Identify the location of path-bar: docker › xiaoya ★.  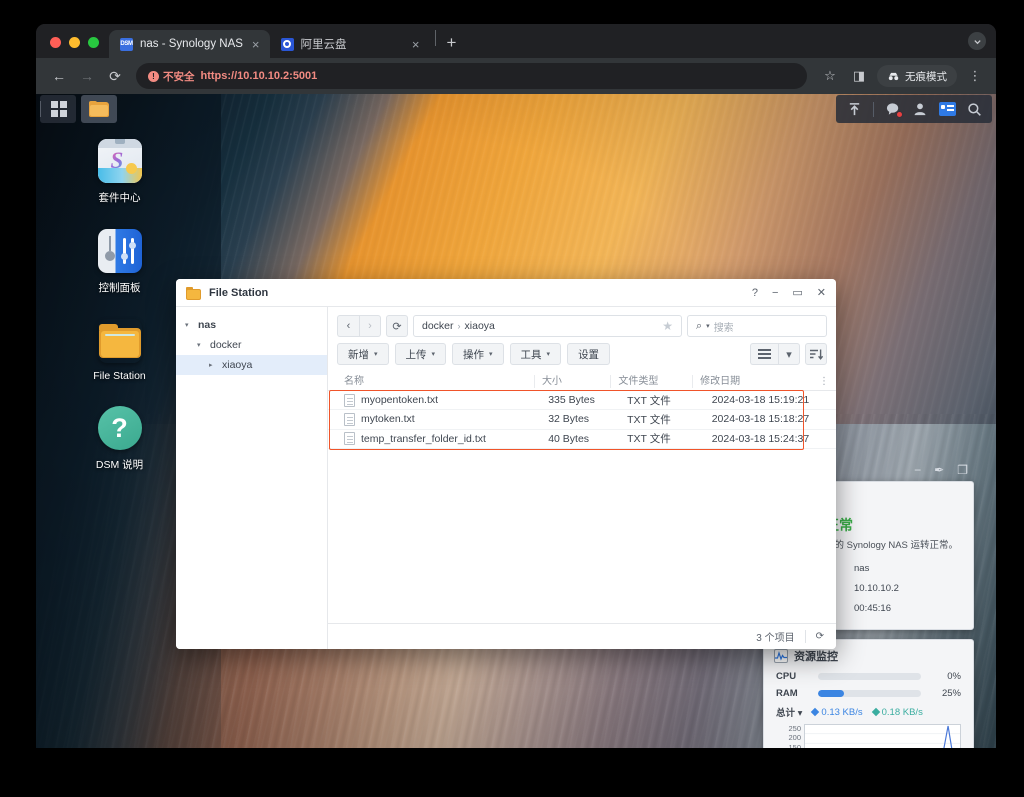
(547, 326).